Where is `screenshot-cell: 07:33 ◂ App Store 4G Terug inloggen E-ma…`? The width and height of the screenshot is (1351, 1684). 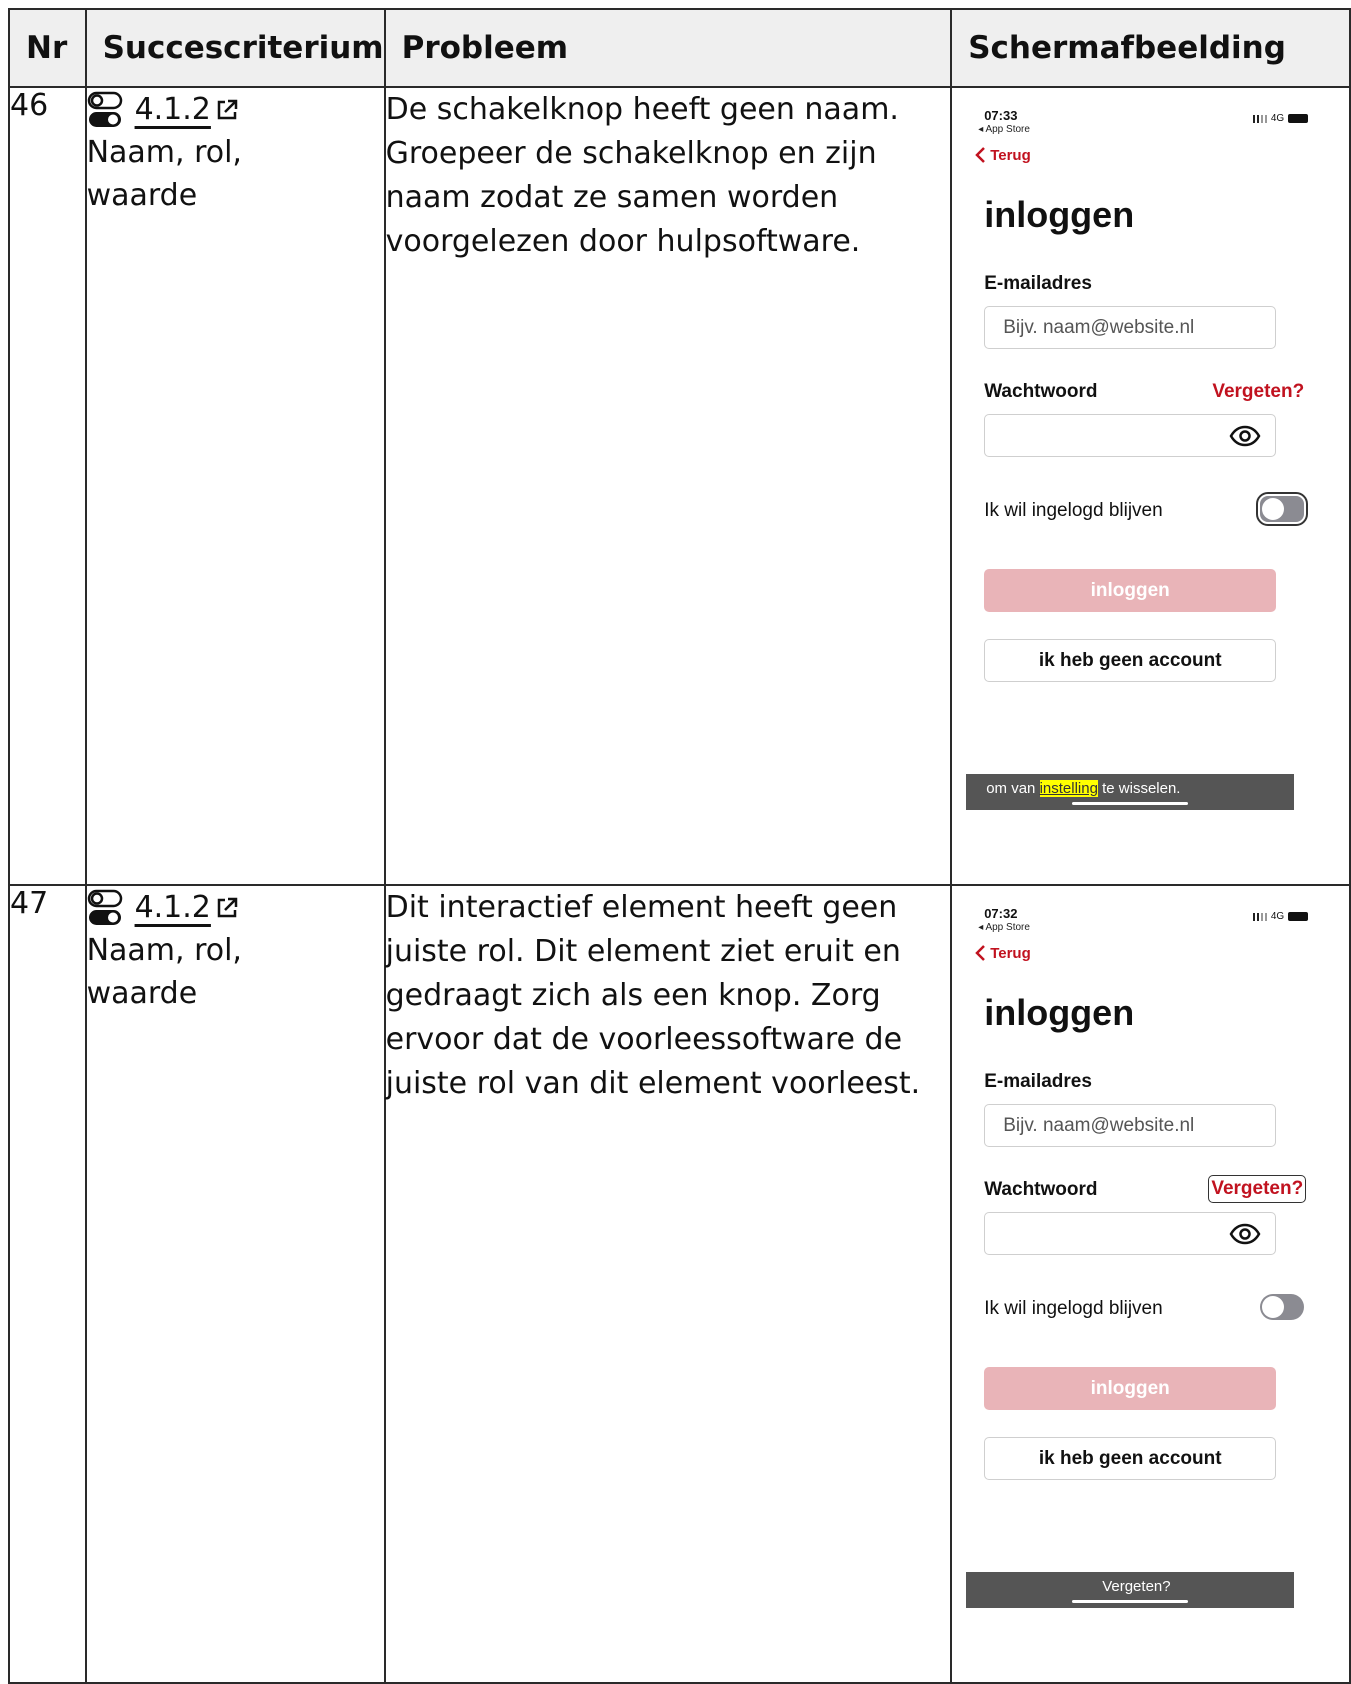
screenshot-cell: 07:33 ◂ App Store 4G Terug inloggen E-ma… is located at coordinates (1150, 486).